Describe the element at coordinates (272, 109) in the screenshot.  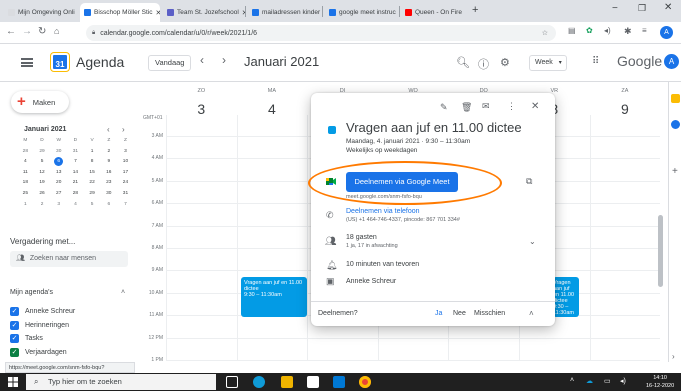
I see `day-number: 4` at that location.